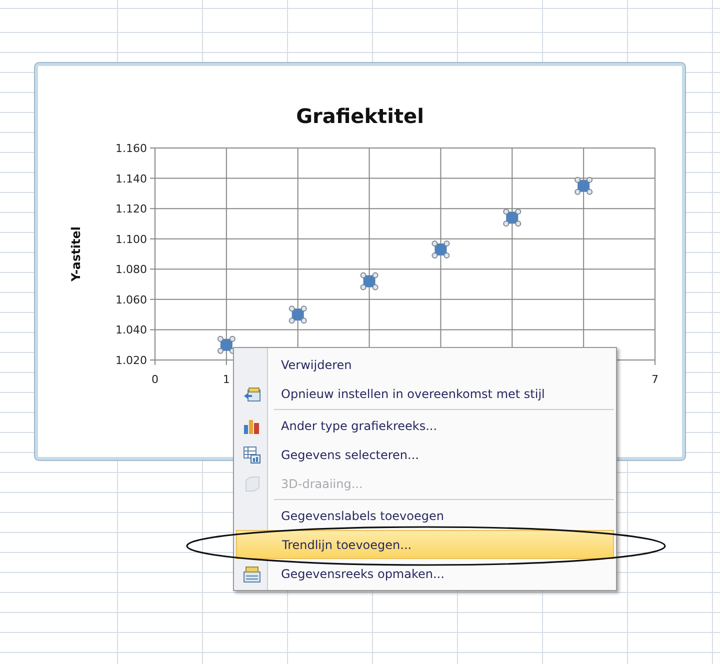  Describe the element at coordinates (131, 148) in the screenshot. I see `y-tick-label: 1.160` at that location.